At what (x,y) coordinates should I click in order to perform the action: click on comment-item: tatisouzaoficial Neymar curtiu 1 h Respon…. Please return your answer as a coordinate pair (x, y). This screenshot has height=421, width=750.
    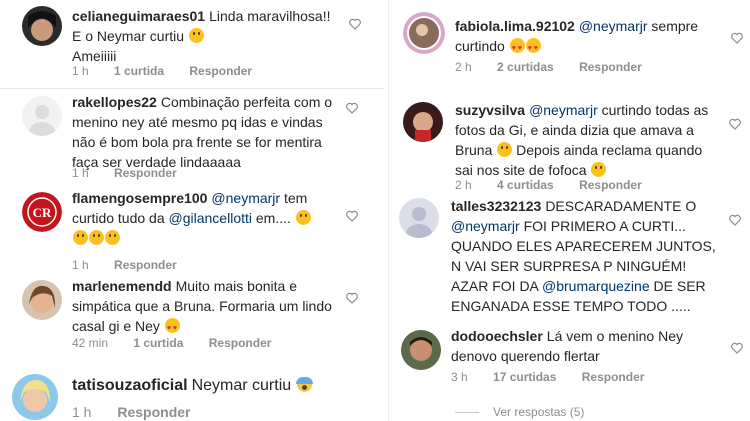
    Looking at the image, I should click on (192, 391).